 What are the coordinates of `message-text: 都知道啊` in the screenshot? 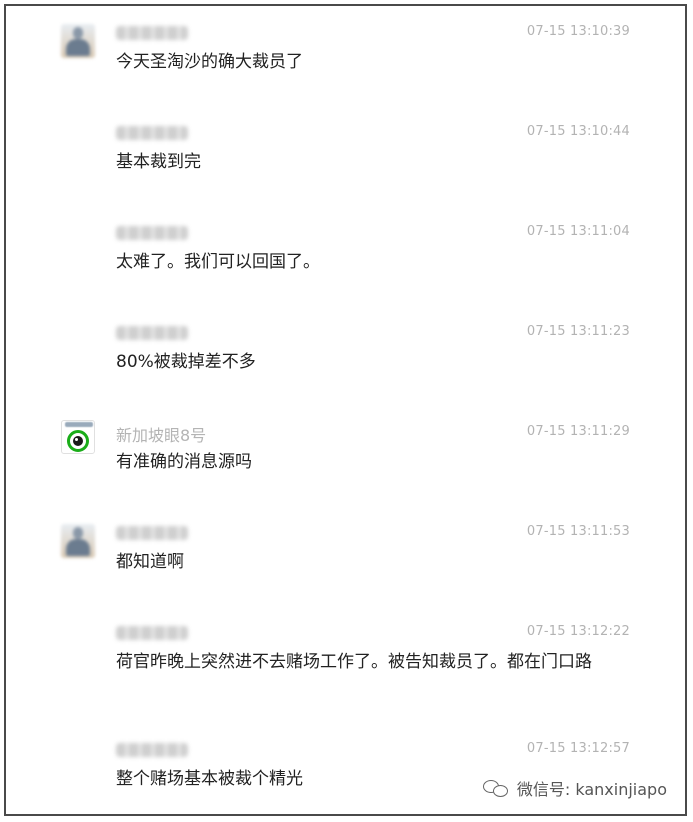 It's located at (150, 562).